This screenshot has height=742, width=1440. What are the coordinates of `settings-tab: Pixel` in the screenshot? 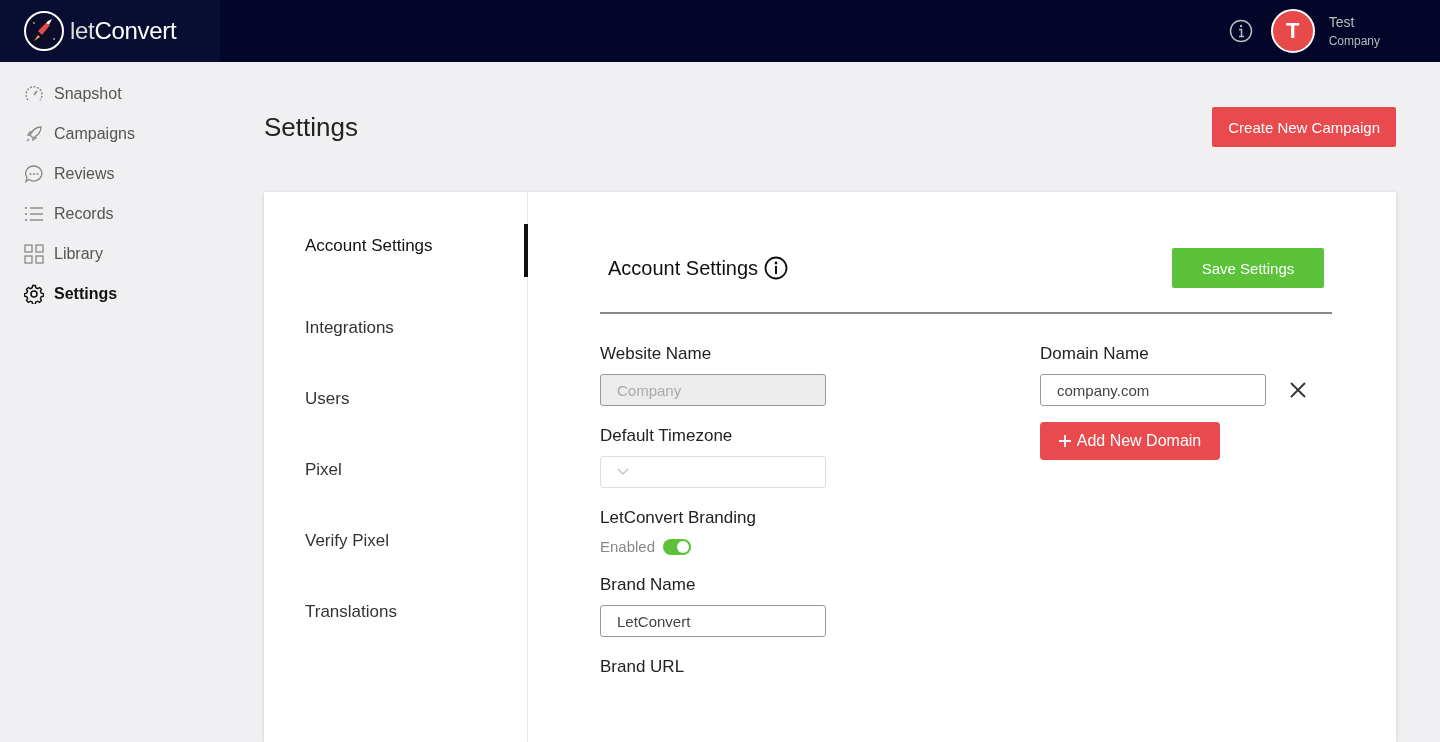 It's located at (396, 470).